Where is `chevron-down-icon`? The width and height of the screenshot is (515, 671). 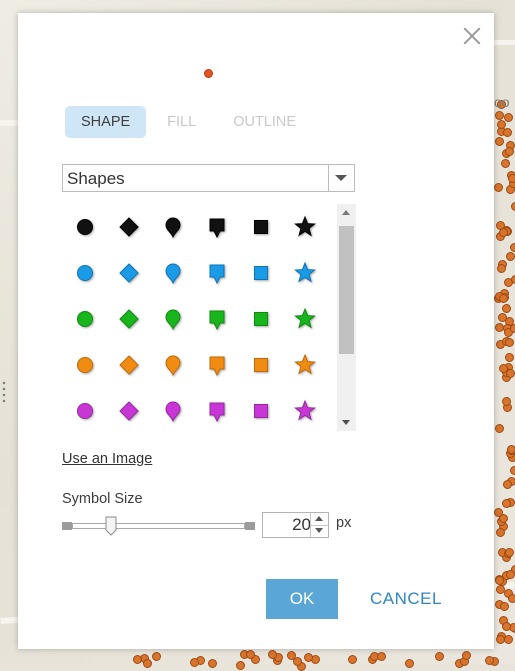 chevron-down-icon is located at coordinates (341, 178).